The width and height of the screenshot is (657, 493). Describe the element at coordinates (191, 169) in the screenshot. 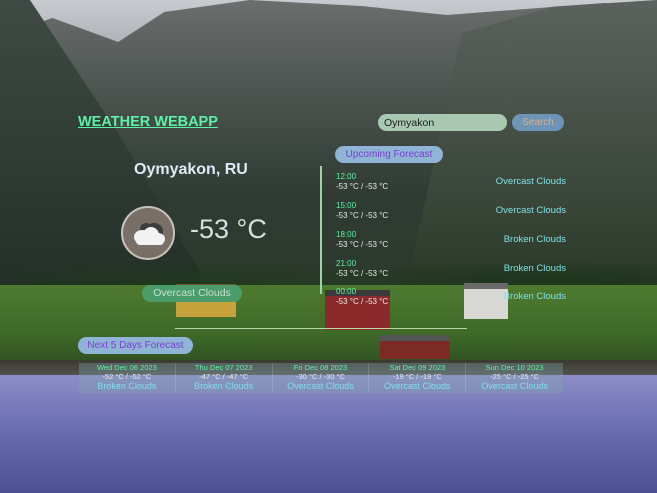

I see `current-city: Oymyakon, RU` at that location.